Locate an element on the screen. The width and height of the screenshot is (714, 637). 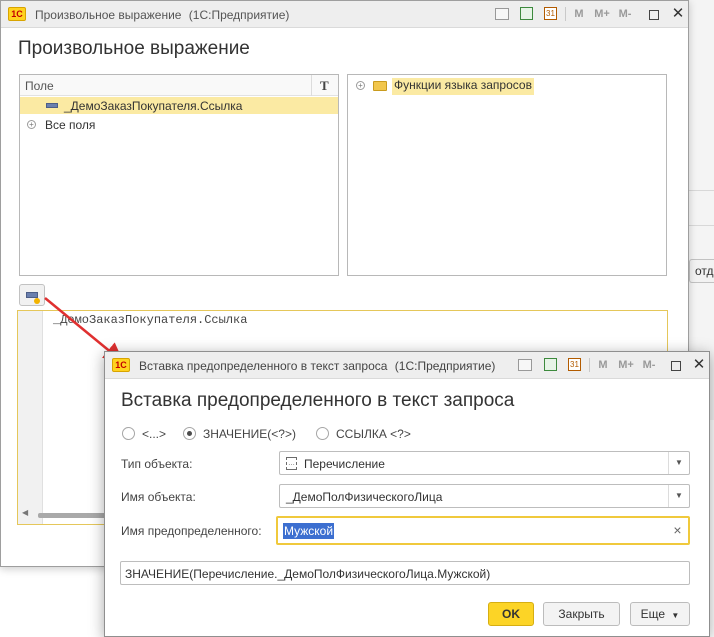
predefined-name-label: Имя предопределенного: is located at coordinates (191, 531).